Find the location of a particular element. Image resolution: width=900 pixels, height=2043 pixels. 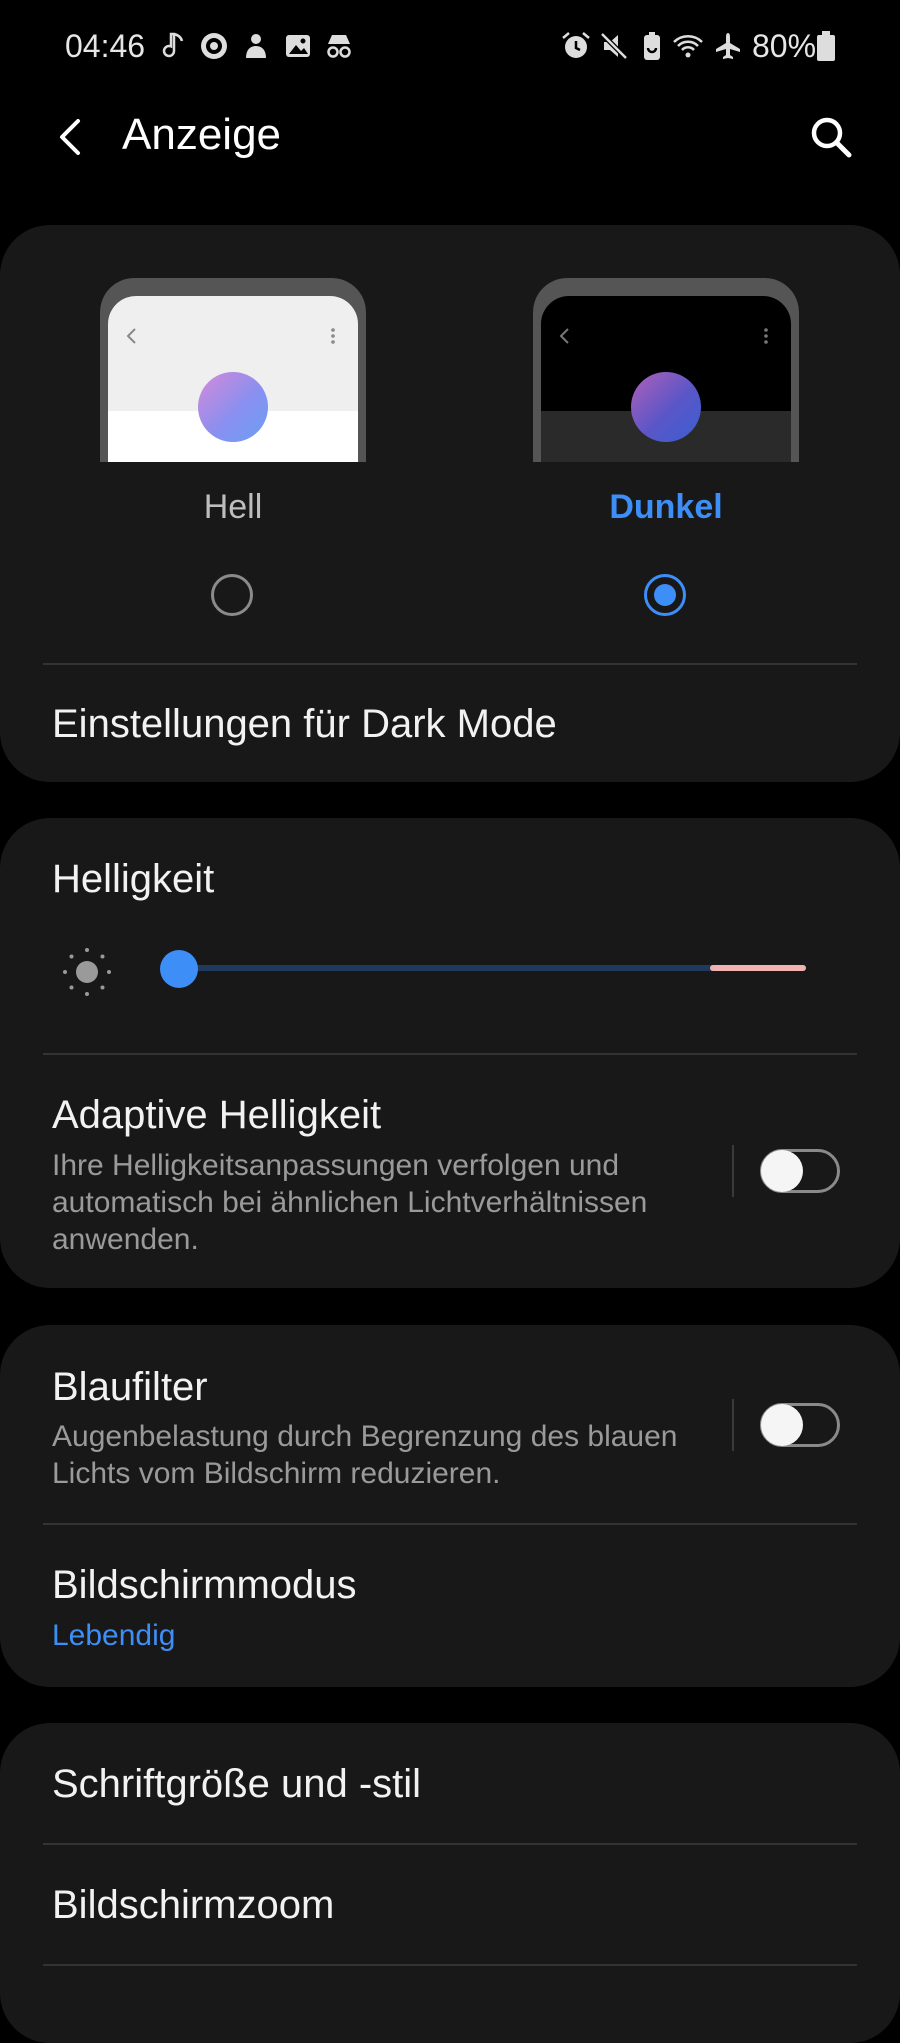

blue-filter-toggle is located at coordinates (800, 1425).